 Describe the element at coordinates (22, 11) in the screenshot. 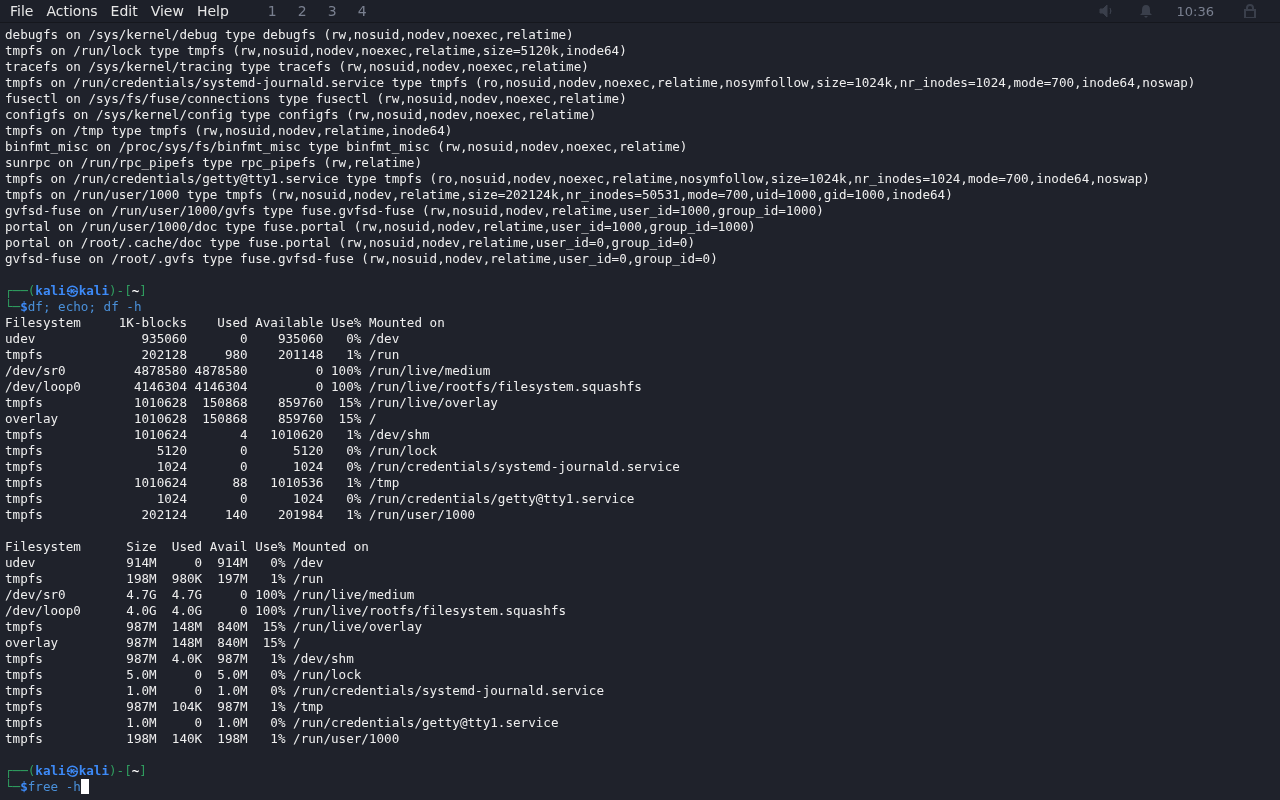

I see `menu-item: File` at that location.